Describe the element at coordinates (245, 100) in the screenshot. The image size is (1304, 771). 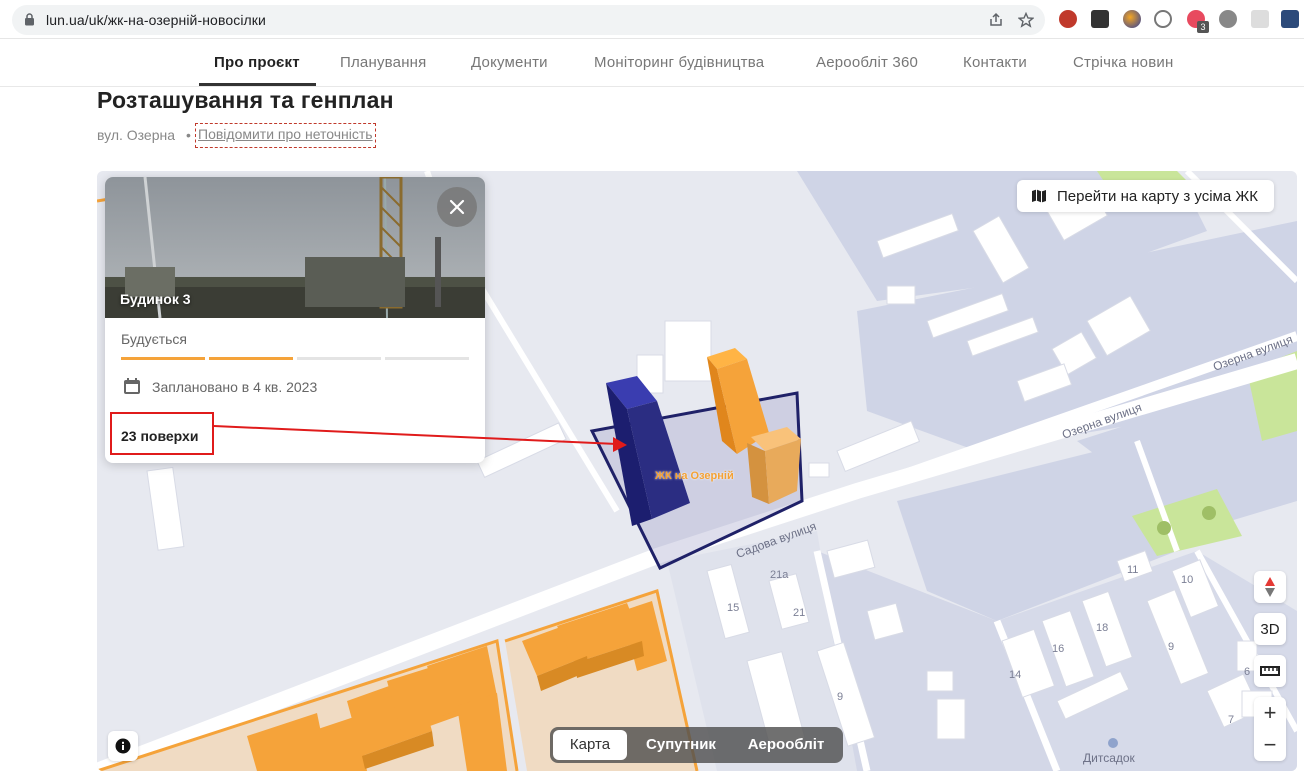
I see `section-title: Розташування та генплан` at that location.